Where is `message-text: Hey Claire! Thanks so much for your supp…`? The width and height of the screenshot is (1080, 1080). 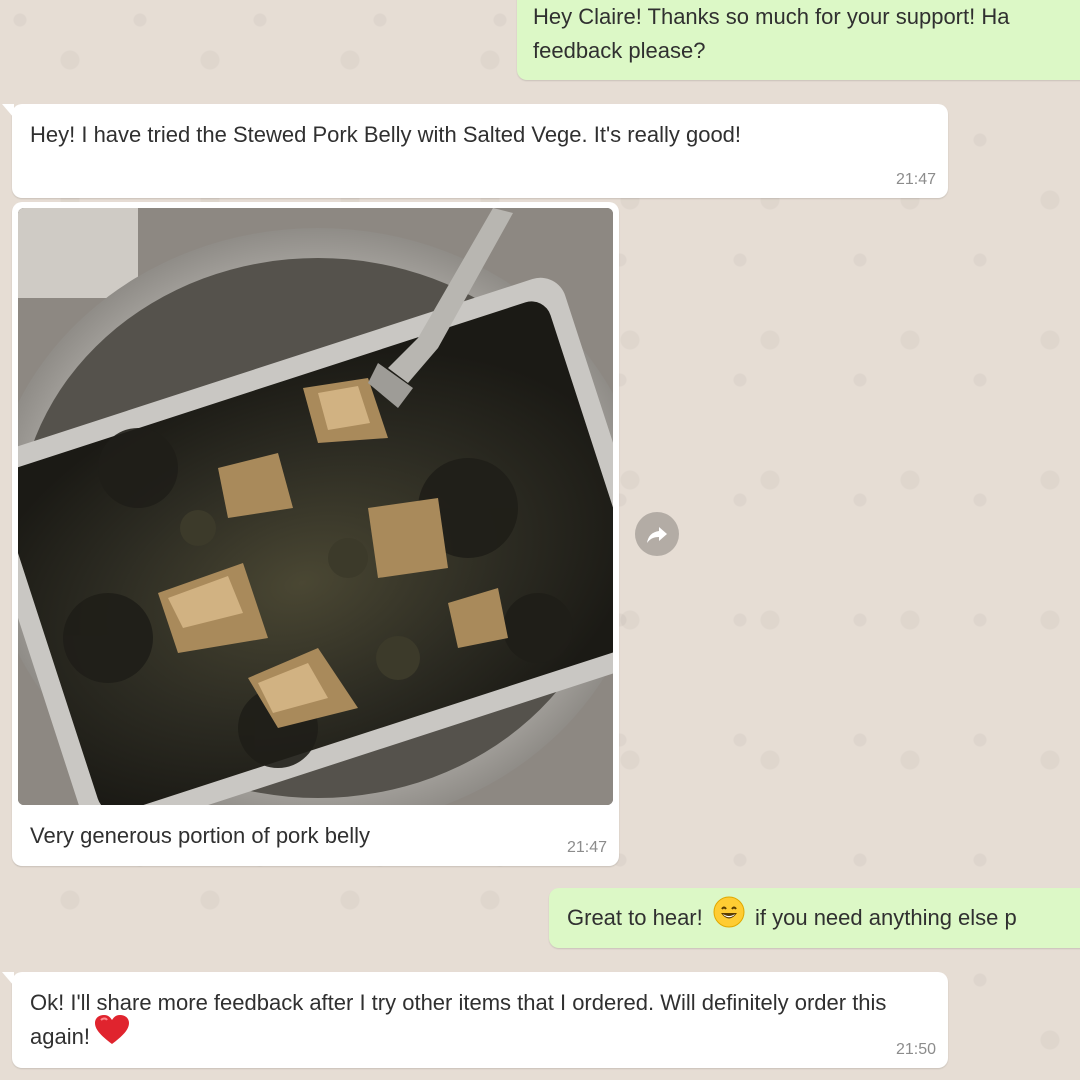
message-text: Hey Claire! Thanks so much for your supp… is located at coordinates (774, 33).